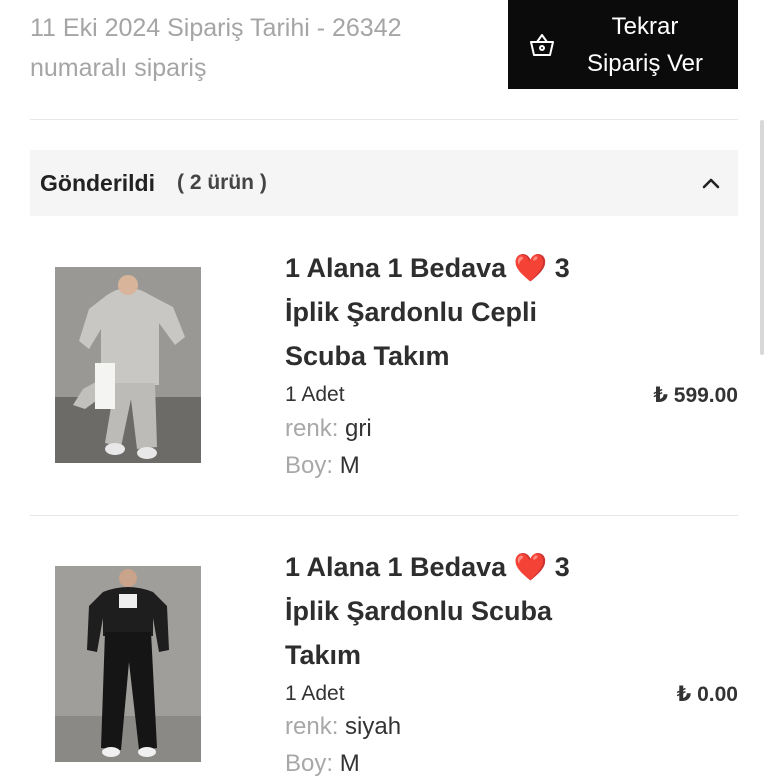 The width and height of the screenshot is (768, 778). What do you see at coordinates (711, 183) in the screenshot?
I see `chevron-up-icon` at bounding box center [711, 183].